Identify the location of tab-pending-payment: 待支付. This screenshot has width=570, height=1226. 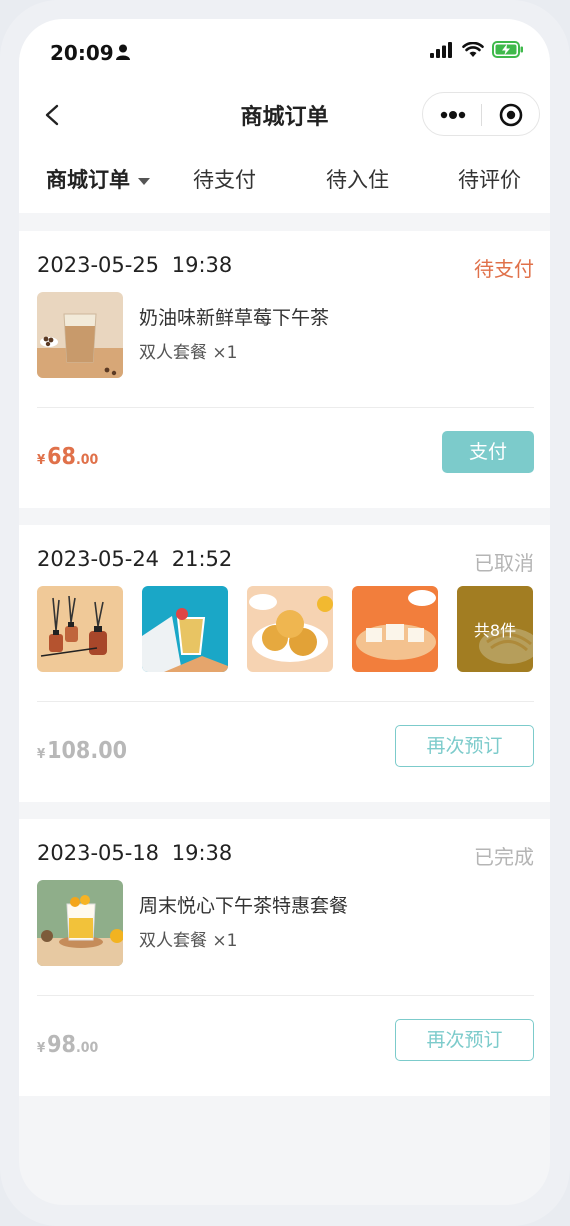
(224, 179).